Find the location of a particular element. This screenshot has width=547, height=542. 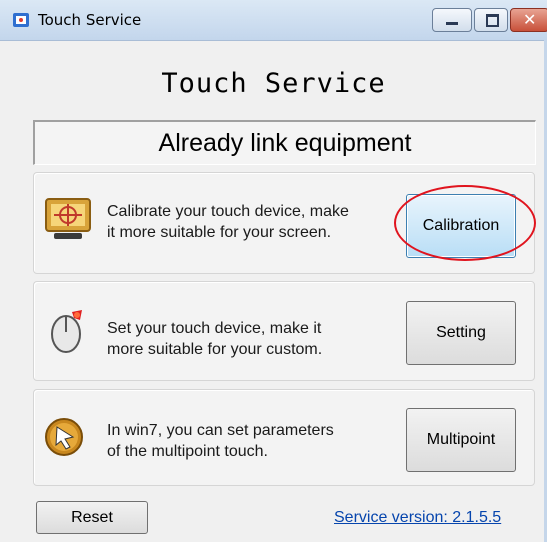

setting-description-line1: Set your touch device, make it is located at coordinates (214, 328).